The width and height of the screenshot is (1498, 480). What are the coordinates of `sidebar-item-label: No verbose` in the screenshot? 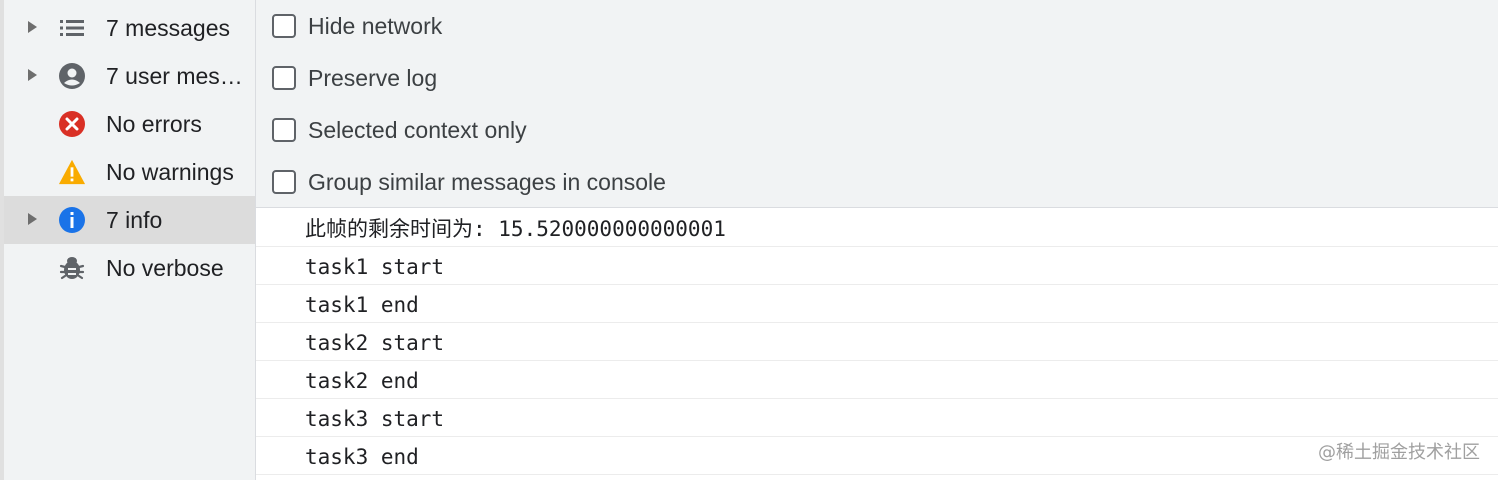 It's located at (165, 268).